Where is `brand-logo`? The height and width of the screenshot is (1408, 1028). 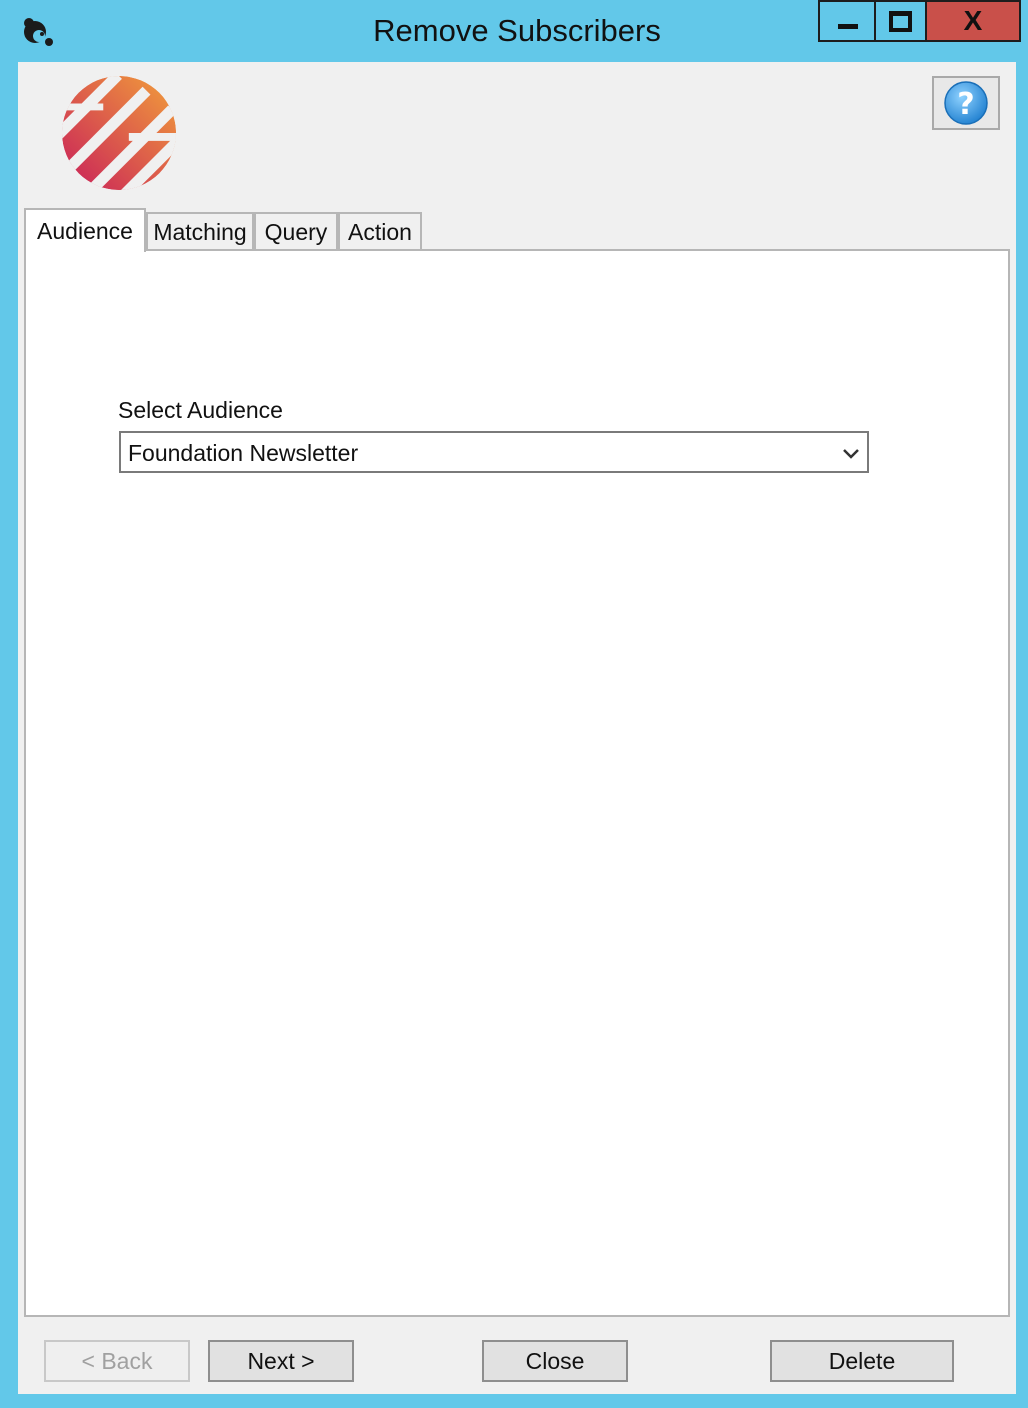
brand-logo is located at coordinates (119, 133).